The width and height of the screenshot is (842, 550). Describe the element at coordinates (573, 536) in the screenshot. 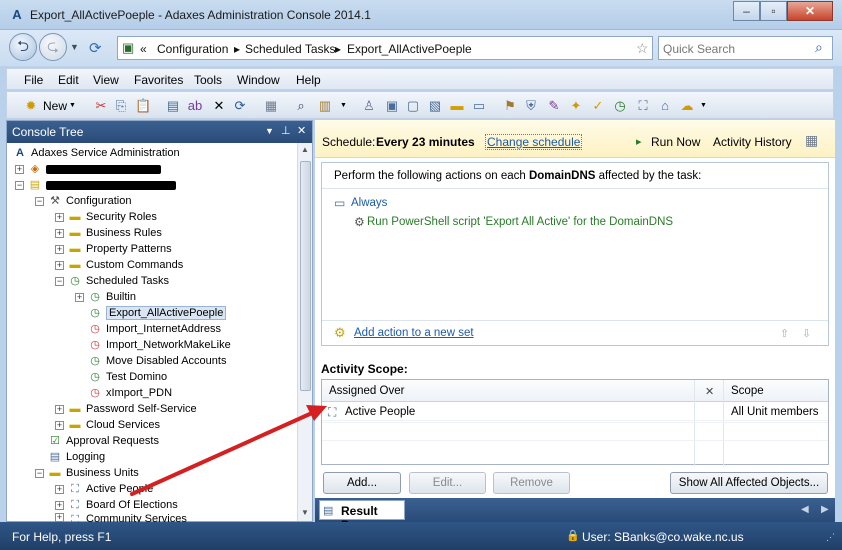

I see `lock-icon: 🔒` at that location.